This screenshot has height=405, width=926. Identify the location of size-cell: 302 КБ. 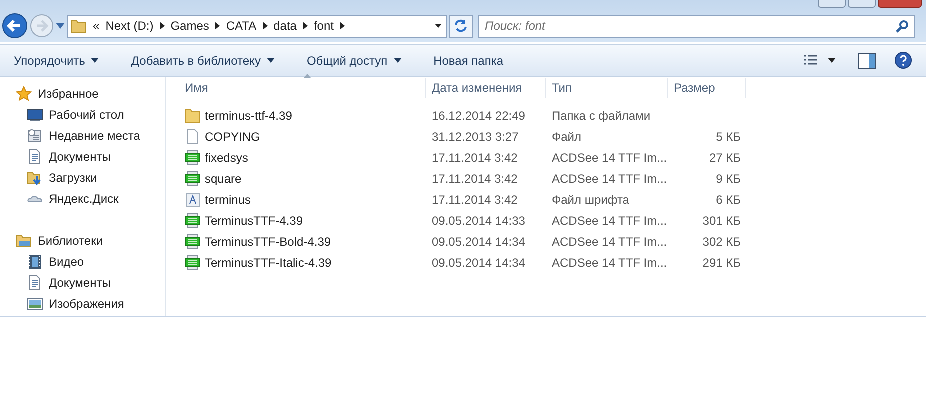
(721, 241).